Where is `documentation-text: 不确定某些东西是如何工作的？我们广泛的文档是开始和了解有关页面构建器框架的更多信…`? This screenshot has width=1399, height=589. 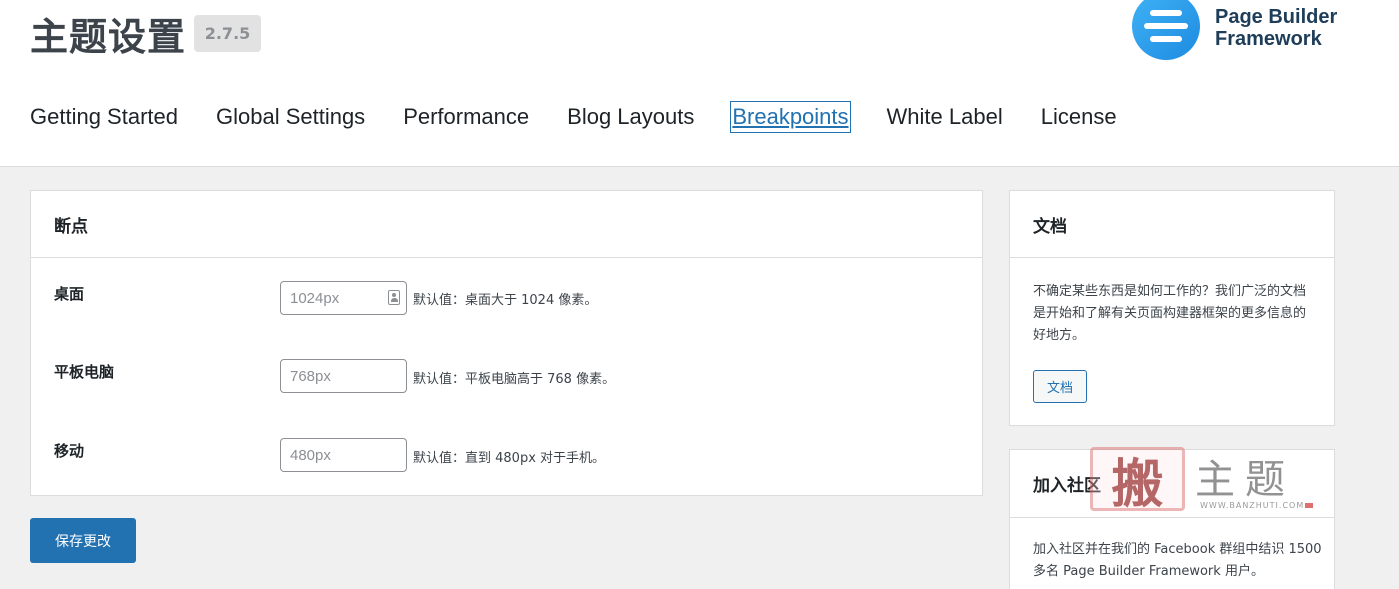
documentation-text: 不确定某些东西是如何工作的？我们广泛的文档是开始和了解有关页面构建器框架的更多信… is located at coordinates (1170, 313).